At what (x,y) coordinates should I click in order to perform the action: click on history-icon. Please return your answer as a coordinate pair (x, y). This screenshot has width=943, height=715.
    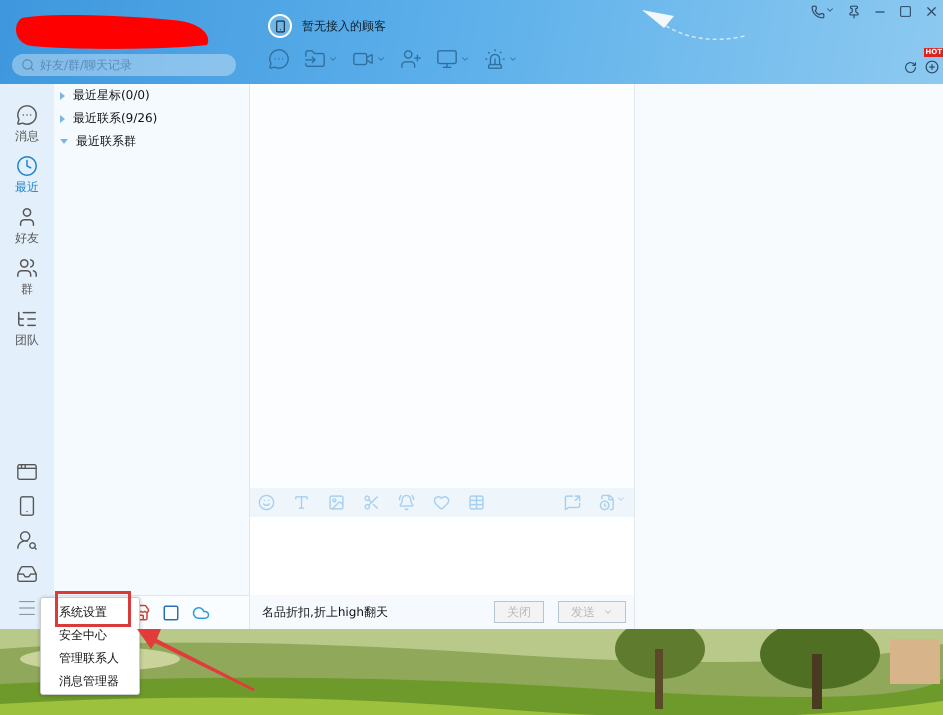
    Looking at the image, I should click on (612, 502).